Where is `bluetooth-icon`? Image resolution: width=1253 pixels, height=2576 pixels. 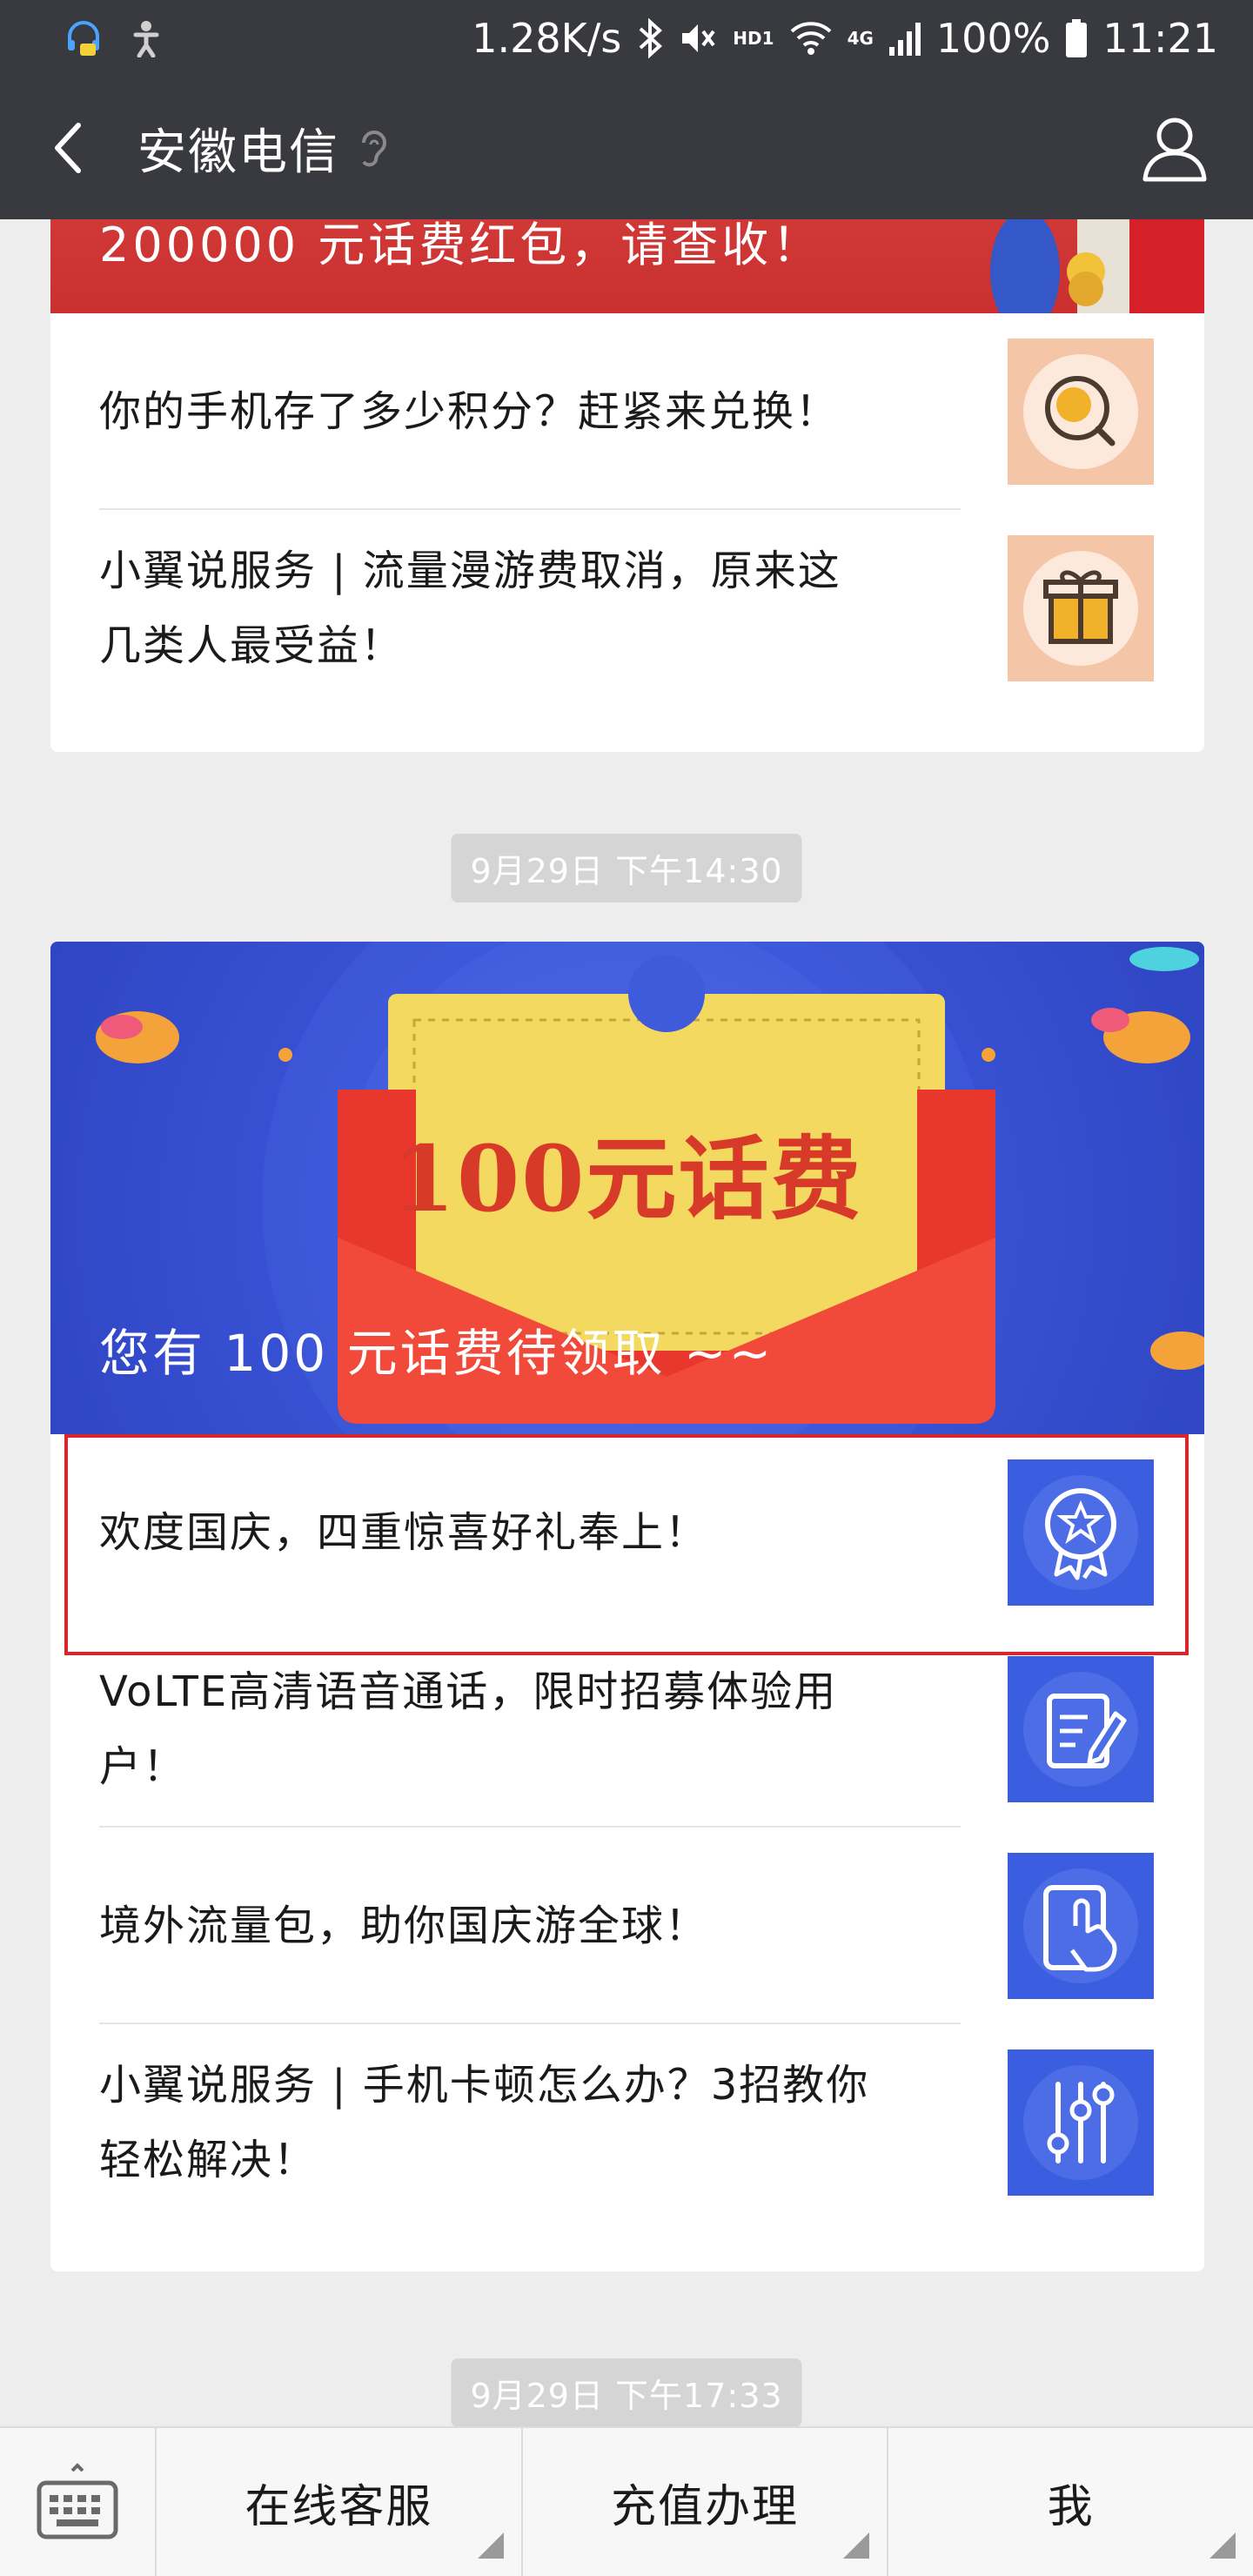 bluetooth-icon is located at coordinates (650, 38).